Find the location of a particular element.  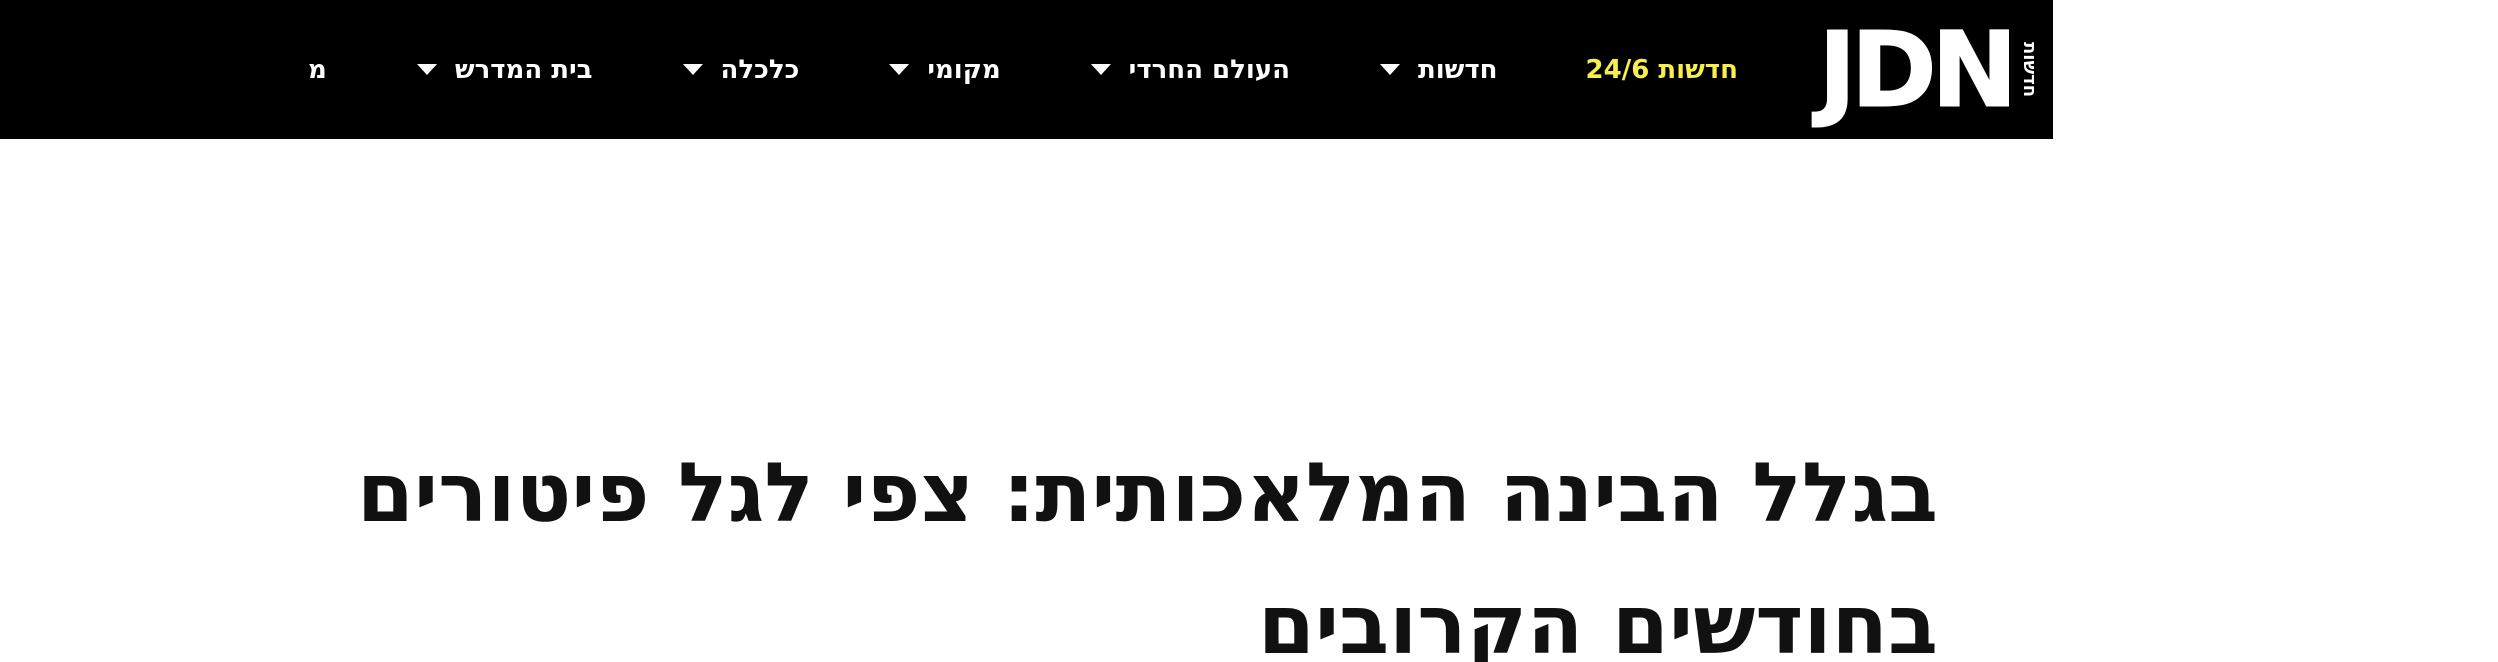

nav-item-news: חדשות is located at coordinates (1438, 69).